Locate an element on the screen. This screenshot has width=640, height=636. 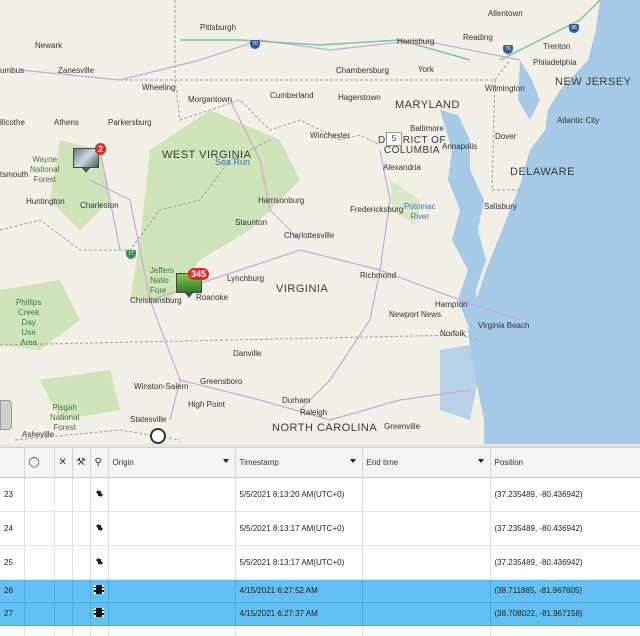
row-id: 26 is located at coordinates (12, 591).